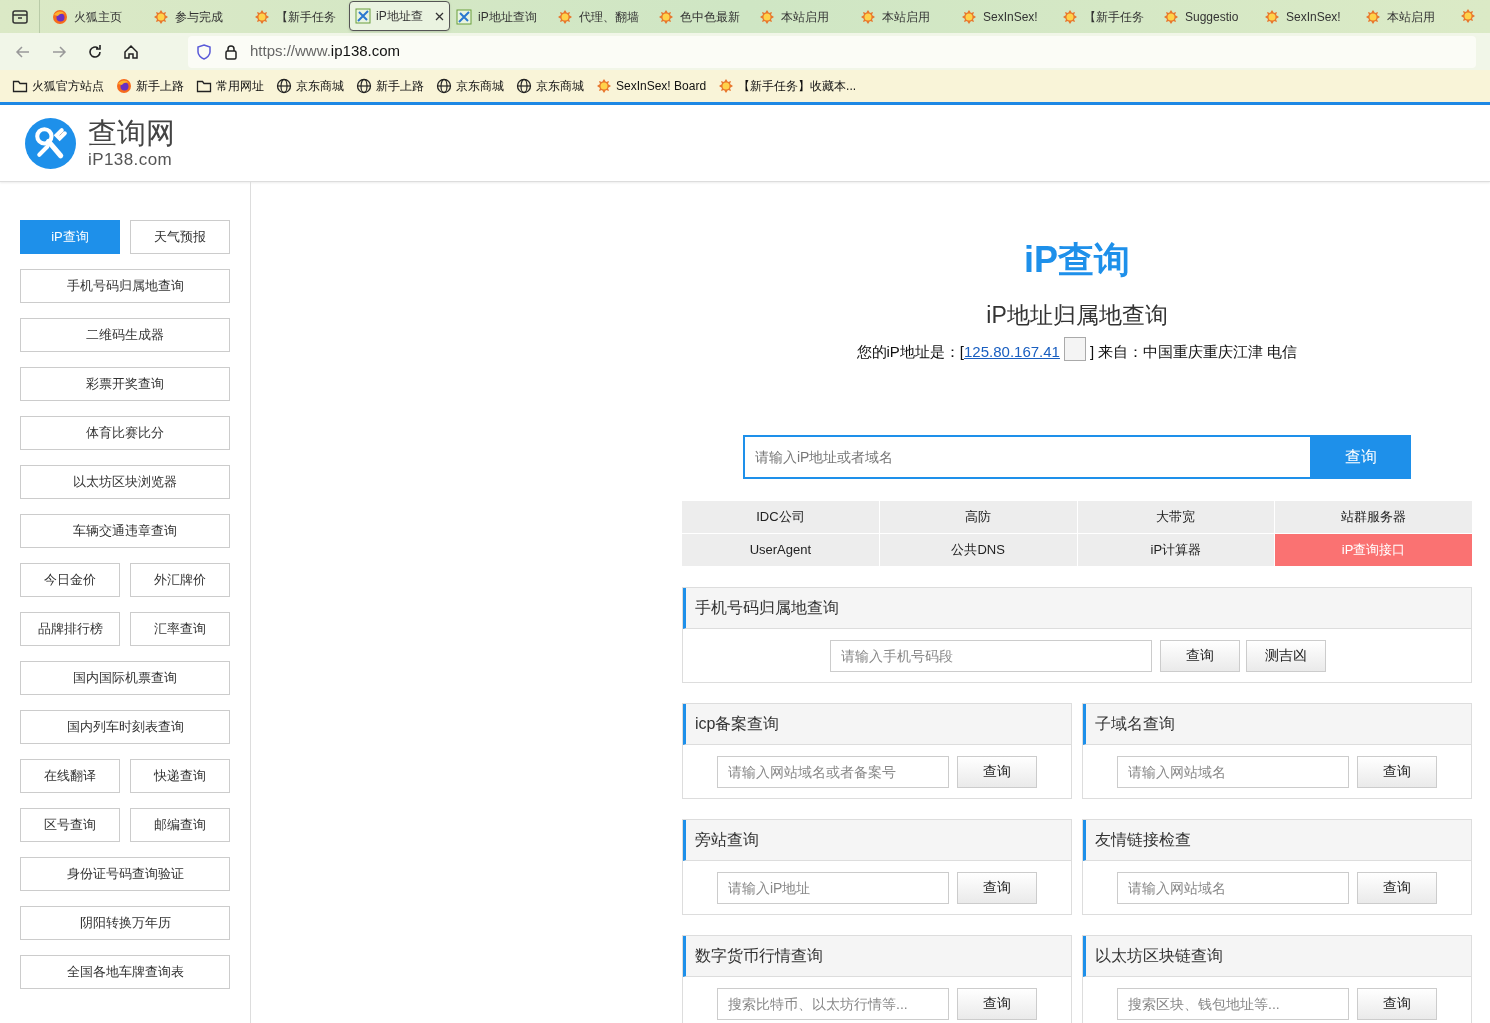 The height and width of the screenshot is (1023, 1490). Describe the element at coordinates (125, 972) in the screenshot. I see `sidebar-link: 全国各地车牌查询表` at that location.